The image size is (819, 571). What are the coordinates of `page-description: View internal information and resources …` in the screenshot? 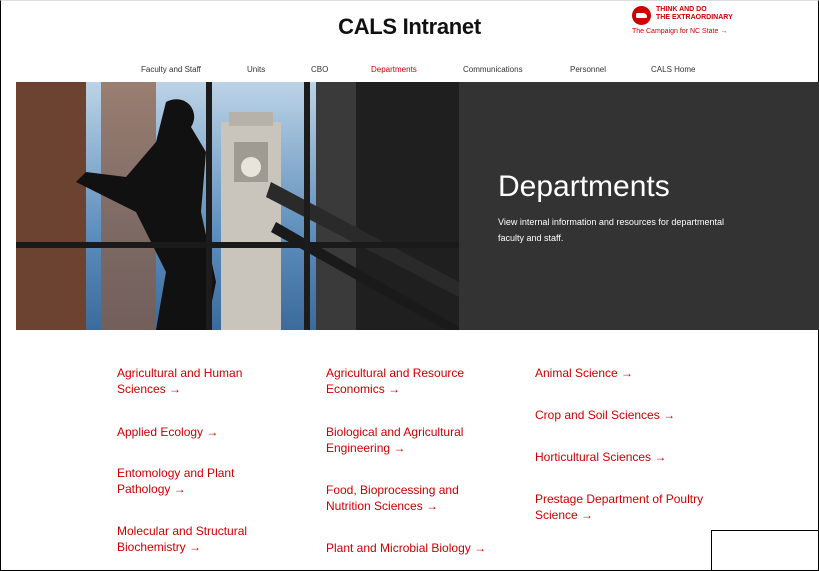 It's located at (611, 230).